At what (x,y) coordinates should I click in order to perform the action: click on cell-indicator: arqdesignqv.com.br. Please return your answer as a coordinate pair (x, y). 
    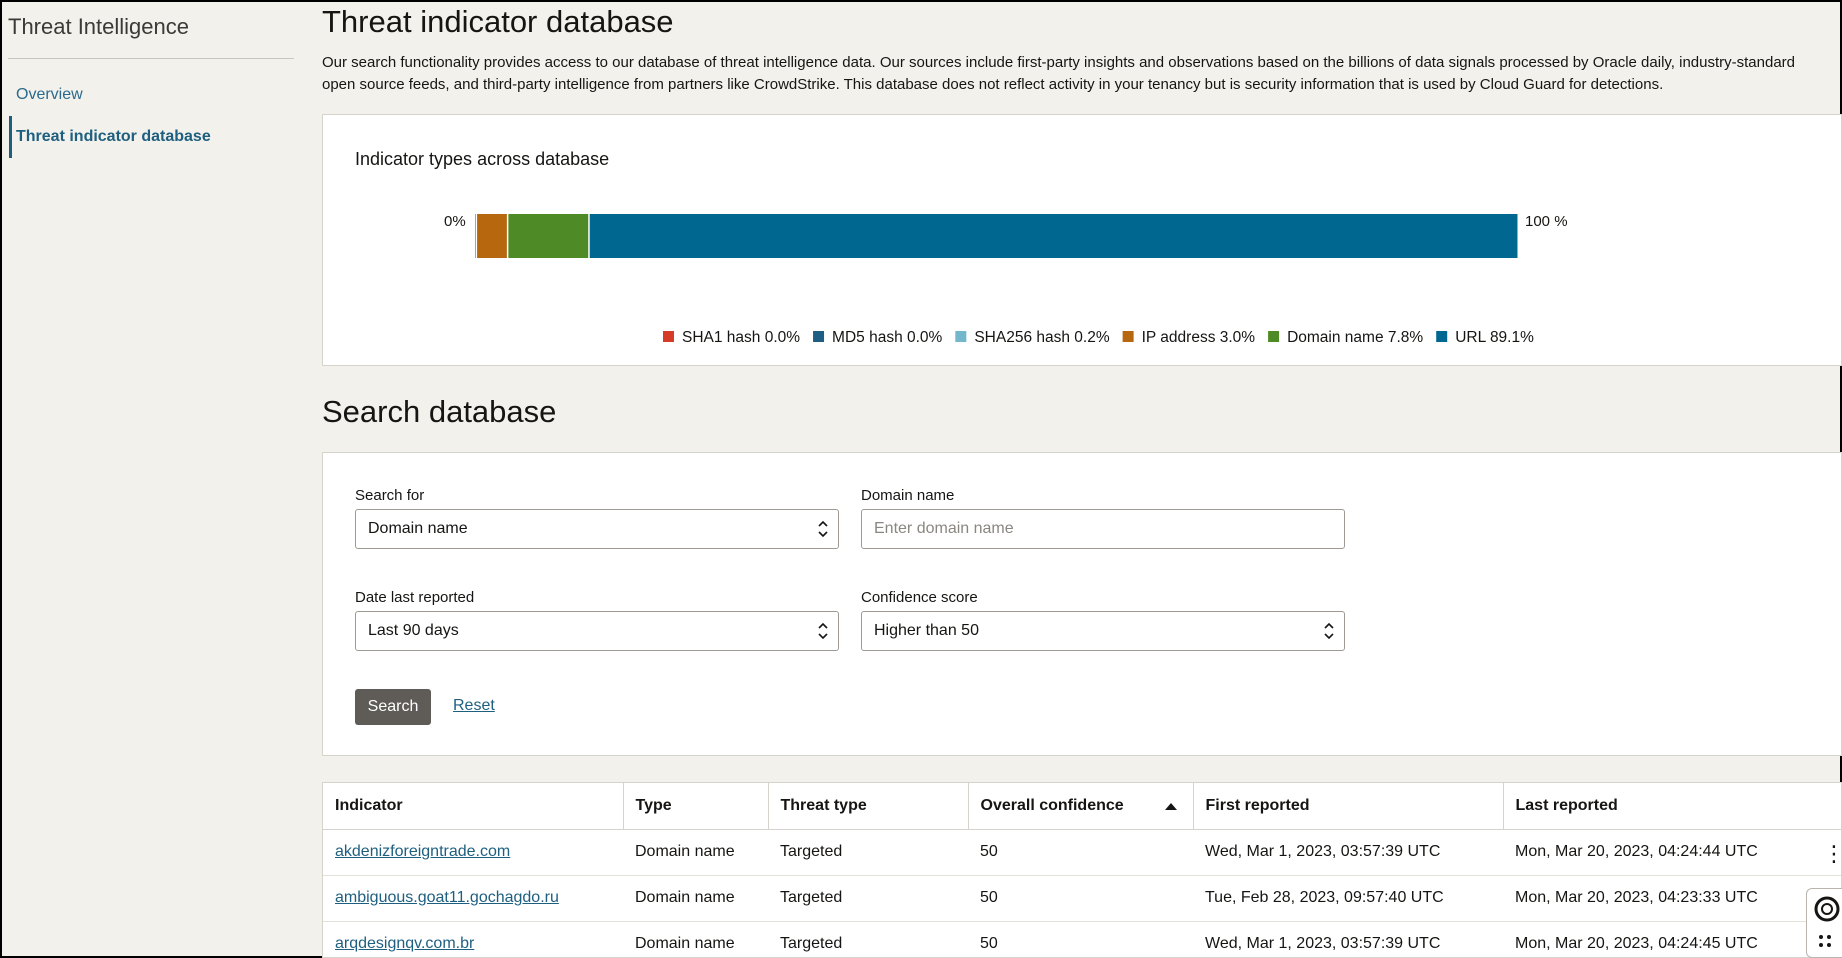
    Looking at the image, I should click on (473, 939).